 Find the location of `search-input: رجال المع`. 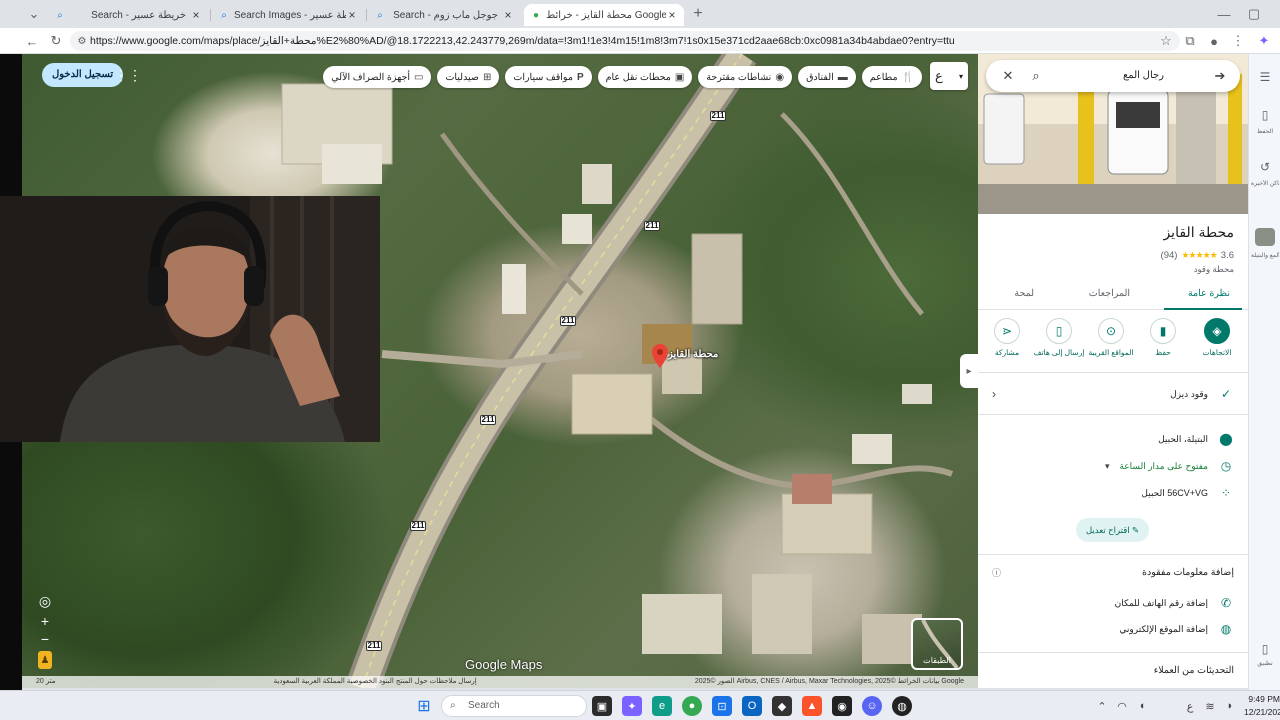

search-input: رجال المع is located at coordinates (1143, 76).